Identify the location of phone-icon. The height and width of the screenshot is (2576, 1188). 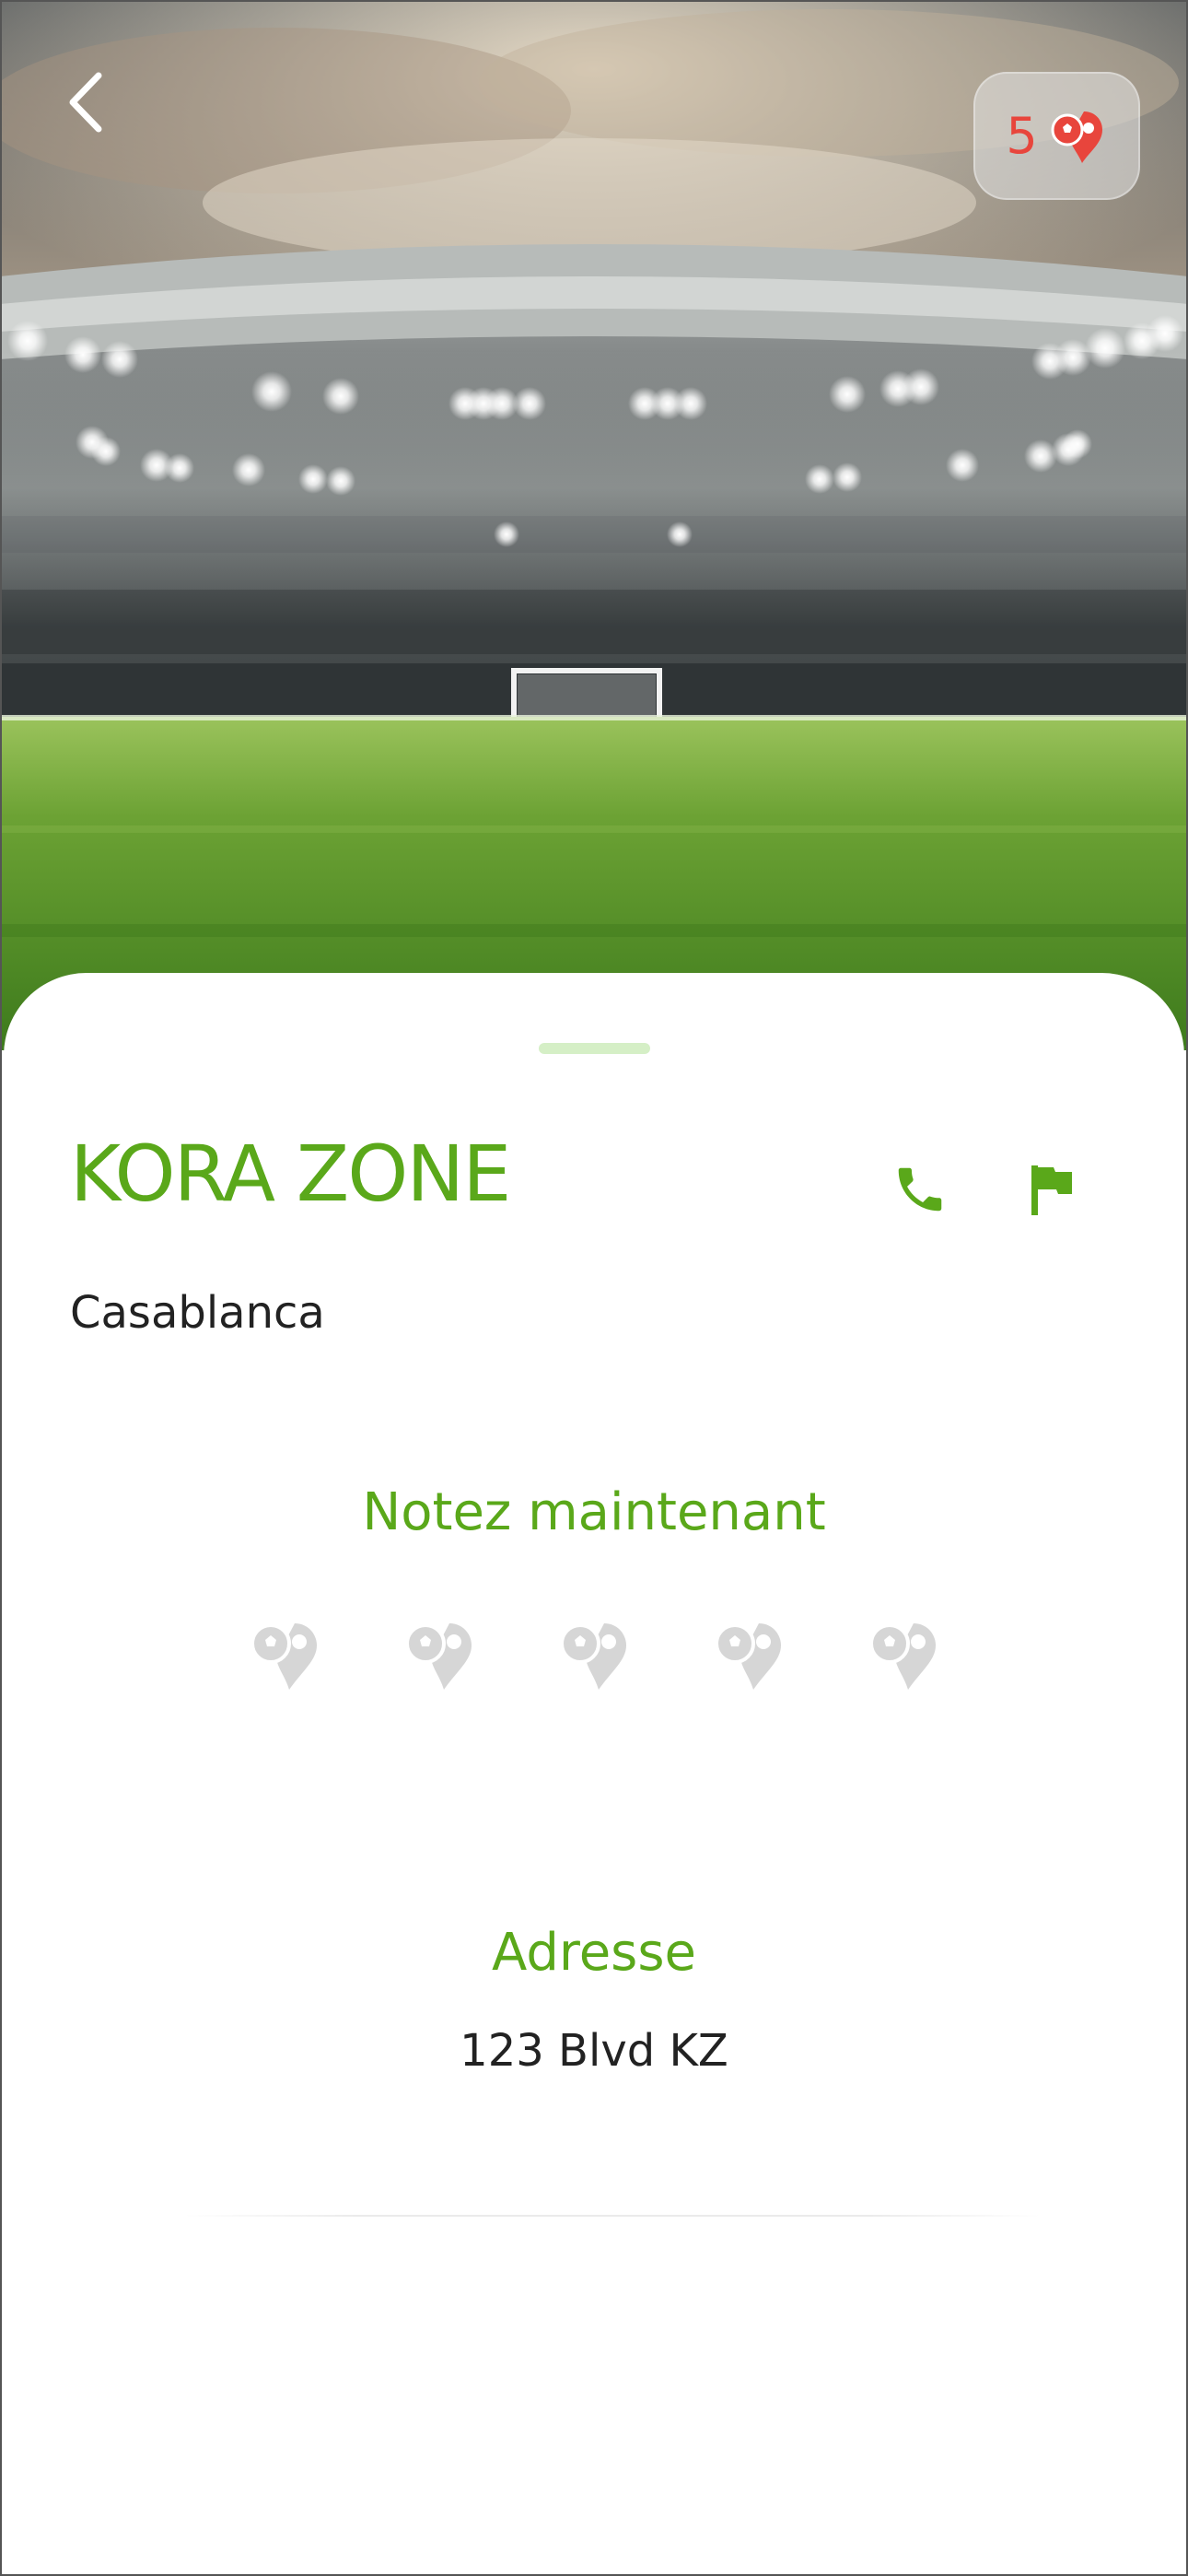
(920, 1189).